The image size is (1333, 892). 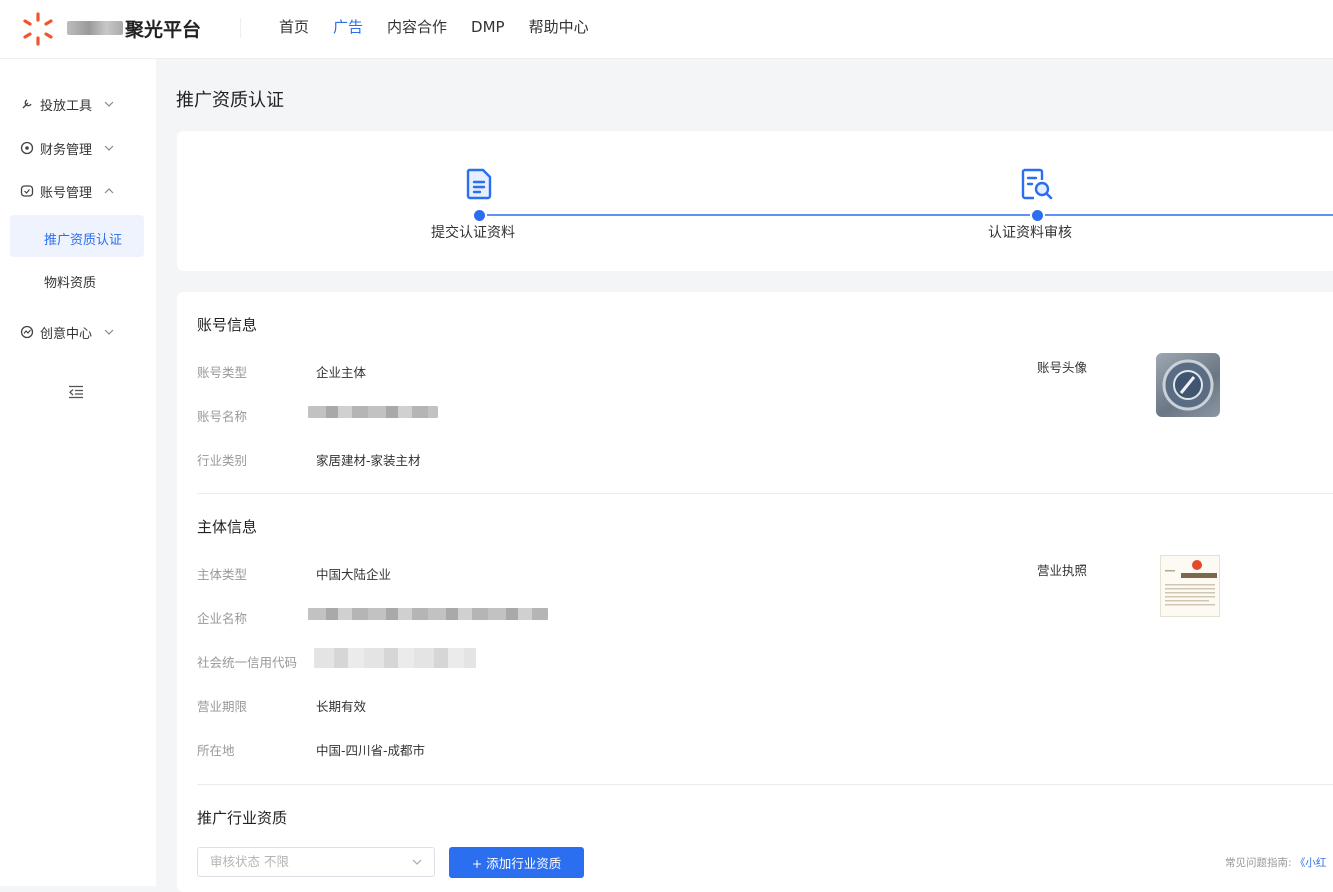 What do you see at coordinates (341, 372) in the screenshot?
I see `account-type-value: 企业主体` at bounding box center [341, 372].